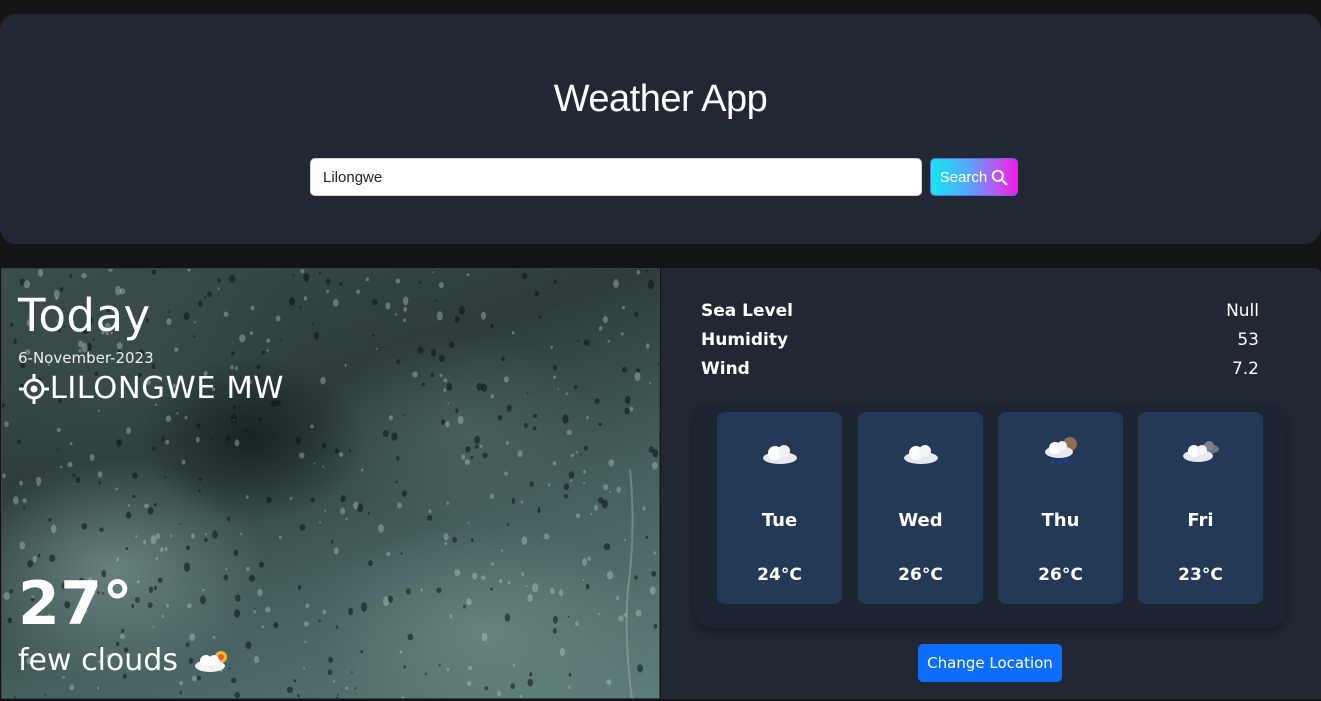 The width and height of the screenshot is (1321, 701). I want to click on search-button: Search, so click(974, 177).